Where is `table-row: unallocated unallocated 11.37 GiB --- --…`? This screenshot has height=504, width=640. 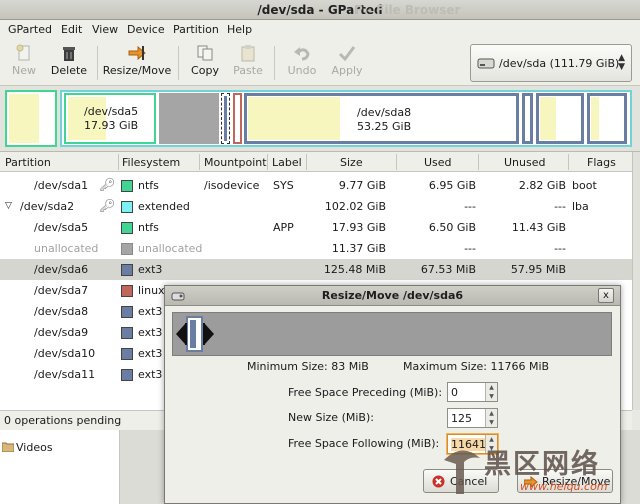 table-row: unallocated unallocated 11.37 GiB --- --… is located at coordinates (316, 248).